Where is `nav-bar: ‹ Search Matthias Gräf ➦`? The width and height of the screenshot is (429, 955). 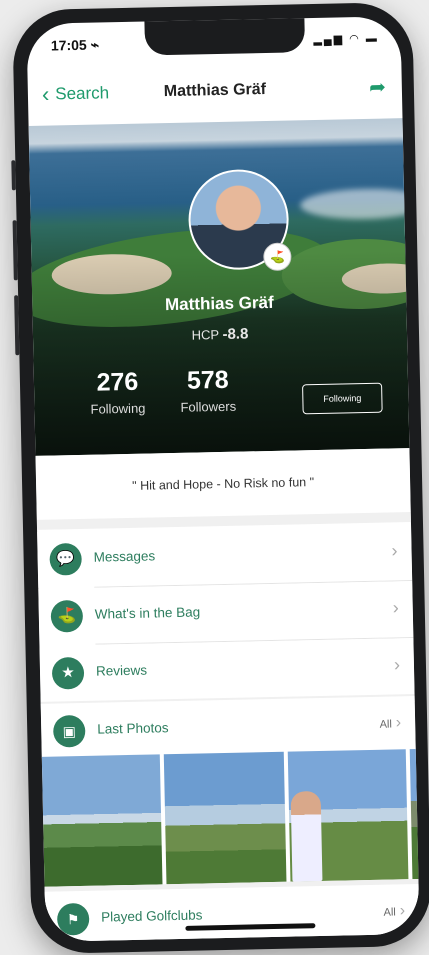
nav-bar: ‹ Search Matthias Gräf ➦ is located at coordinates (214, 93).